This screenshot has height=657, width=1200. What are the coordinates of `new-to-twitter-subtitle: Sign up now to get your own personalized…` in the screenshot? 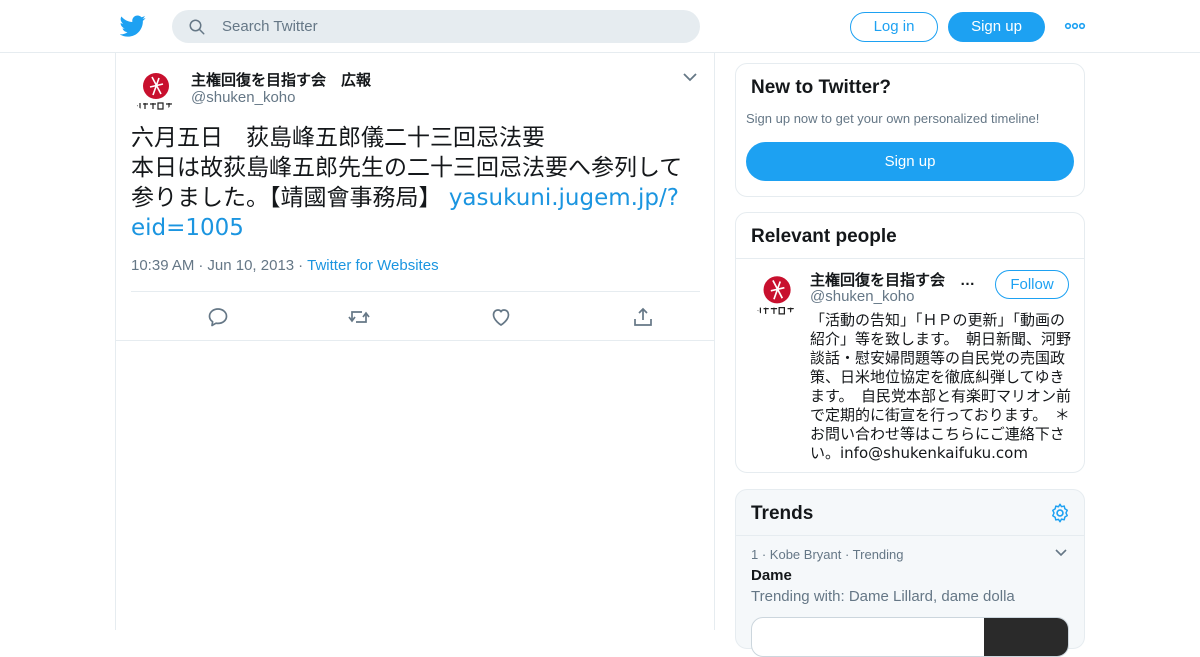 It's located at (893, 118).